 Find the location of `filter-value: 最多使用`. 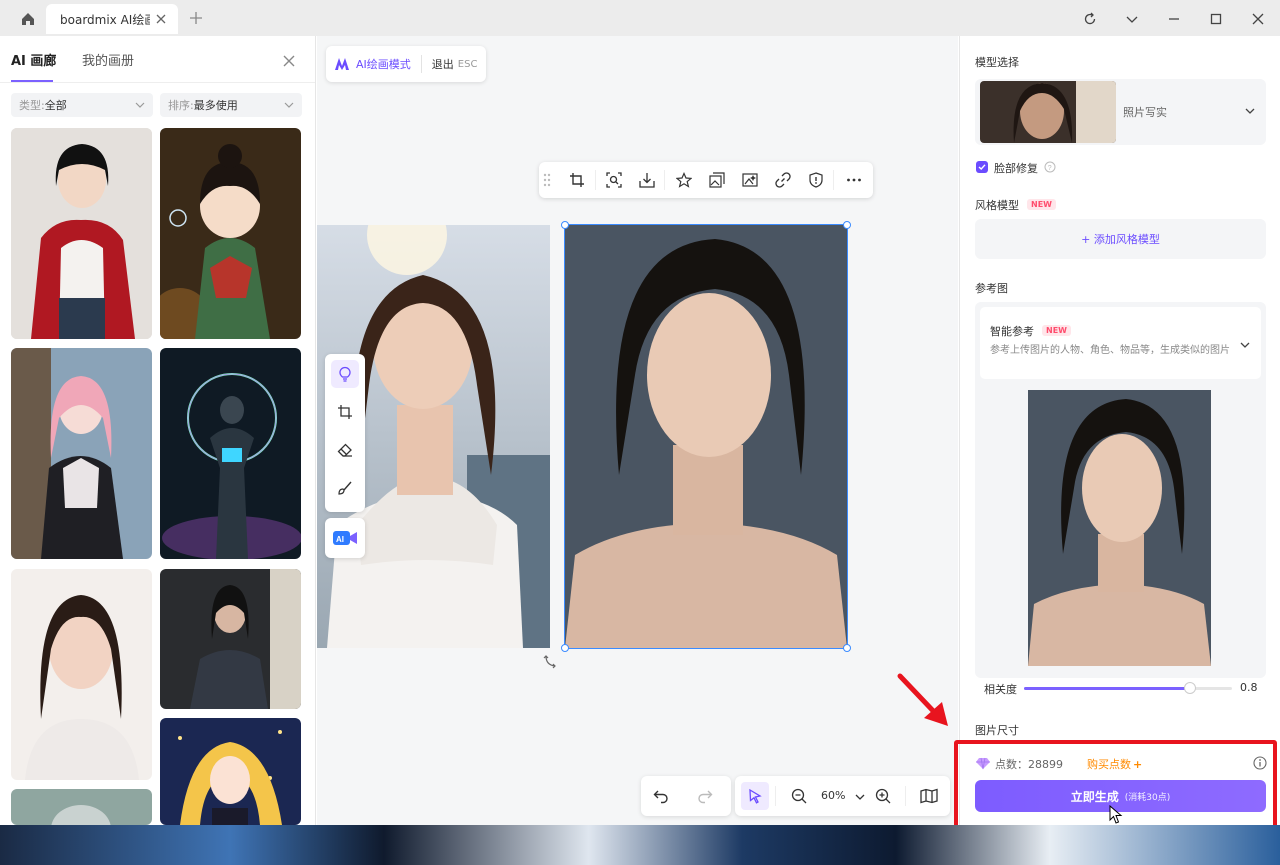

filter-value: 最多使用 is located at coordinates (215, 105).